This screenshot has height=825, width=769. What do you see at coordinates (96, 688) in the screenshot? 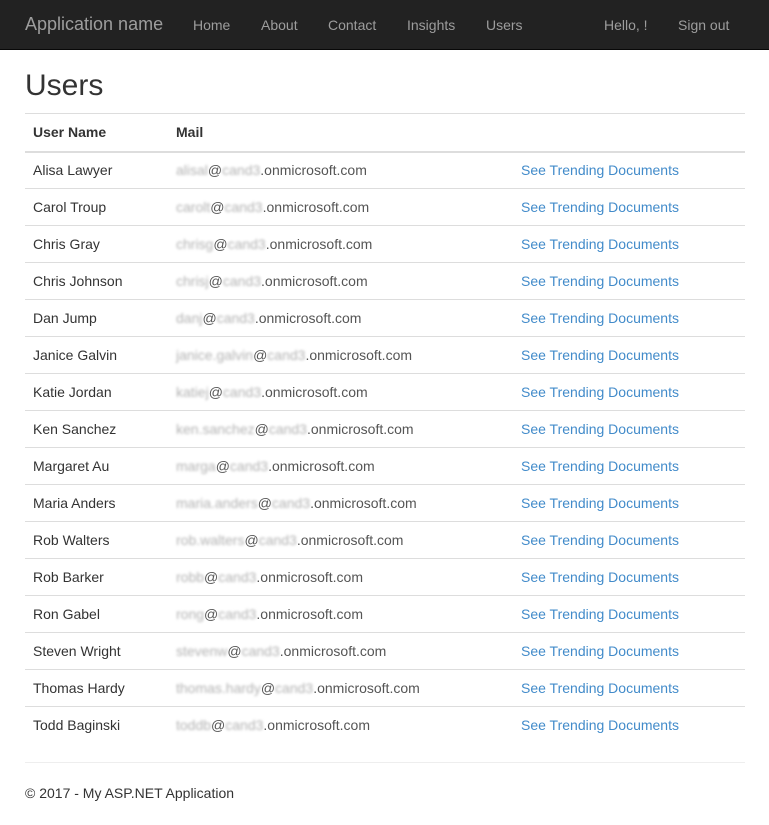
I see `user-name-cell: Thomas Hardy` at bounding box center [96, 688].